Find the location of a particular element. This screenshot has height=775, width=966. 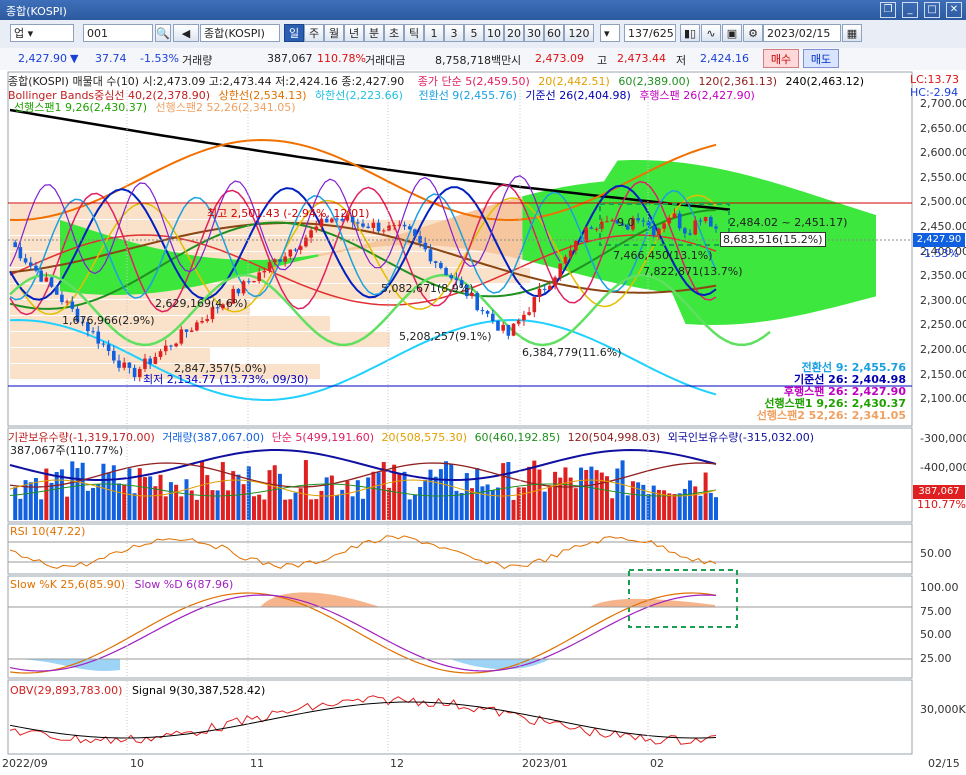

period-tab-4: 분 is located at coordinates (374, 33).